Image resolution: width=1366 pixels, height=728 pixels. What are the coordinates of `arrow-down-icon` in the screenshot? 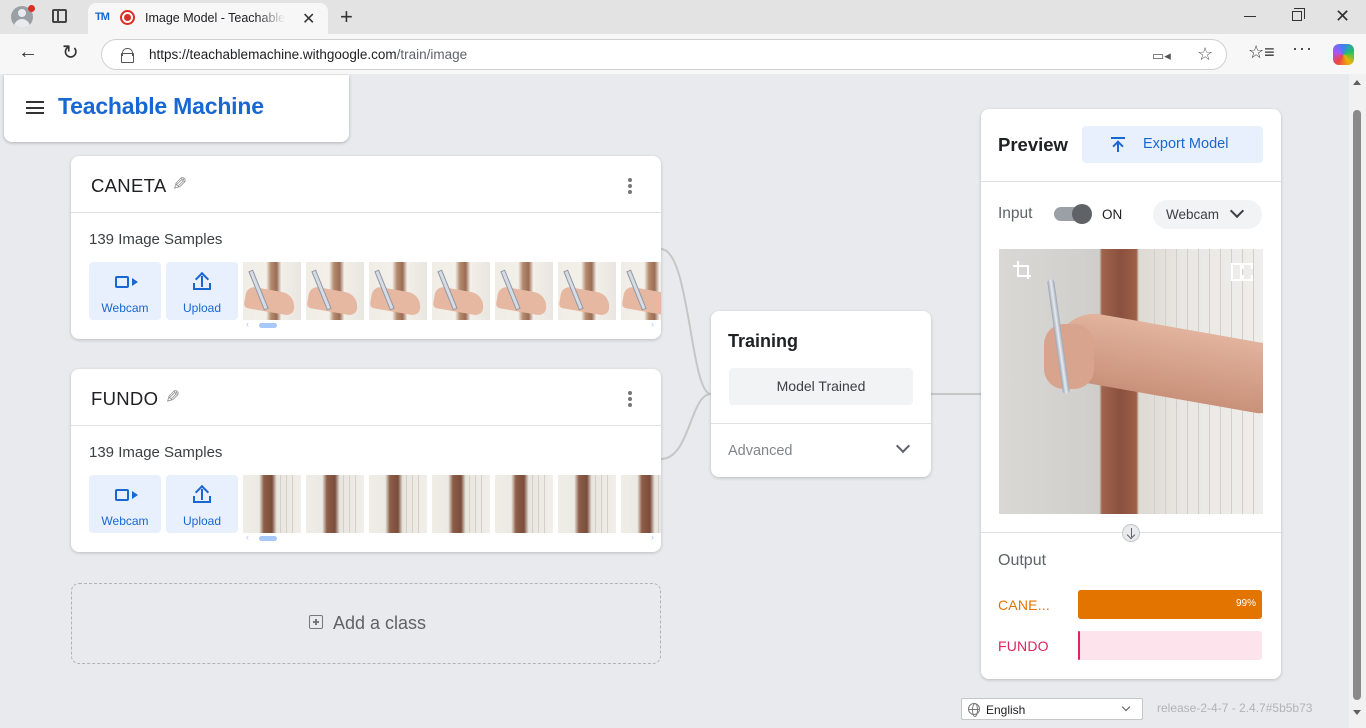 It's located at (1131, 533).